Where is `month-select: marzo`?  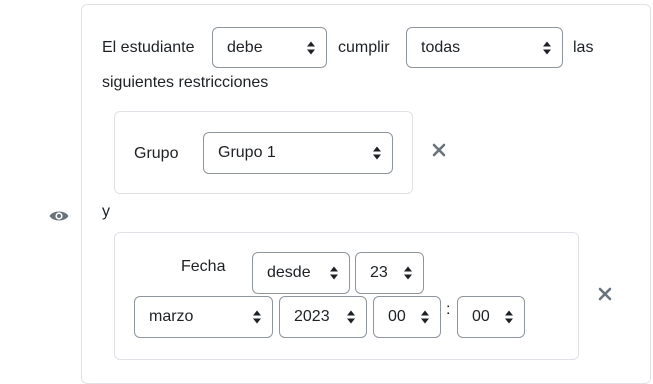 month-select: marzo is located at coordinates (203, 317).